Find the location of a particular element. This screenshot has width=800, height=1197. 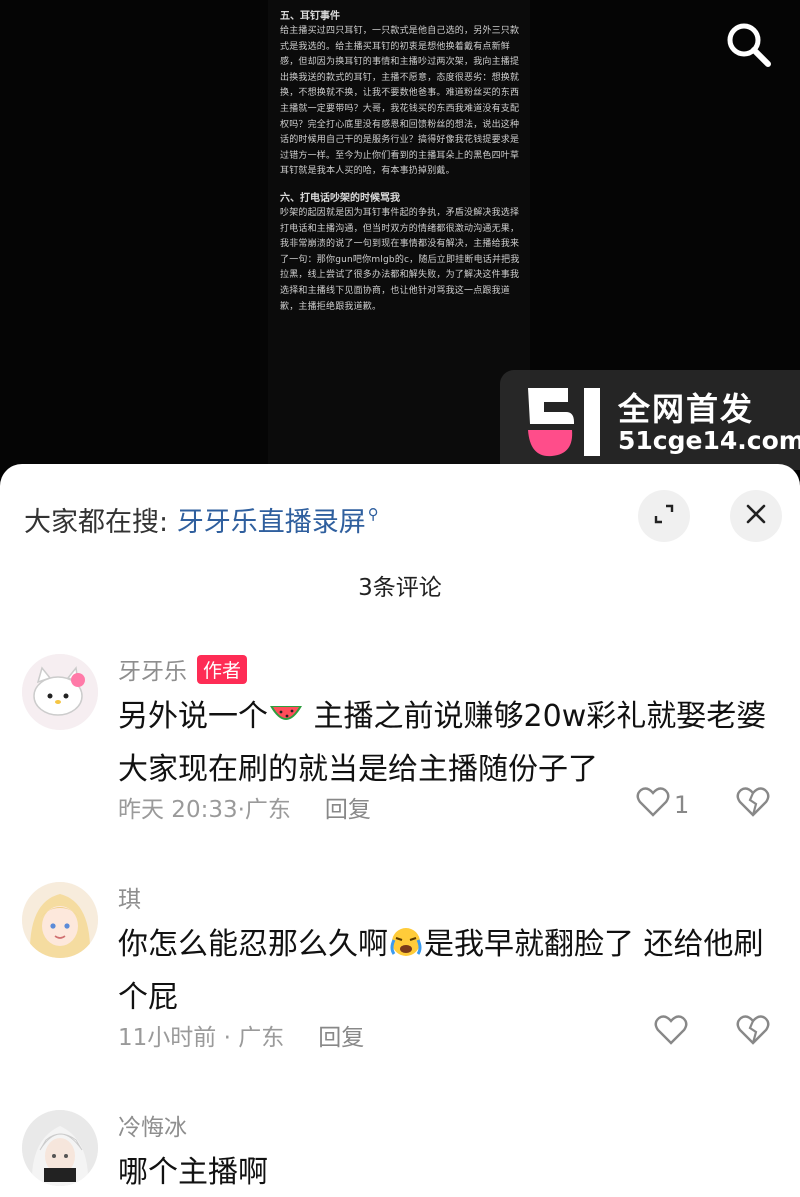

trending-search-bar: 大家都在搜: 牙牙乐直播录屏 ⚲ is located at coordinates (201, 519).